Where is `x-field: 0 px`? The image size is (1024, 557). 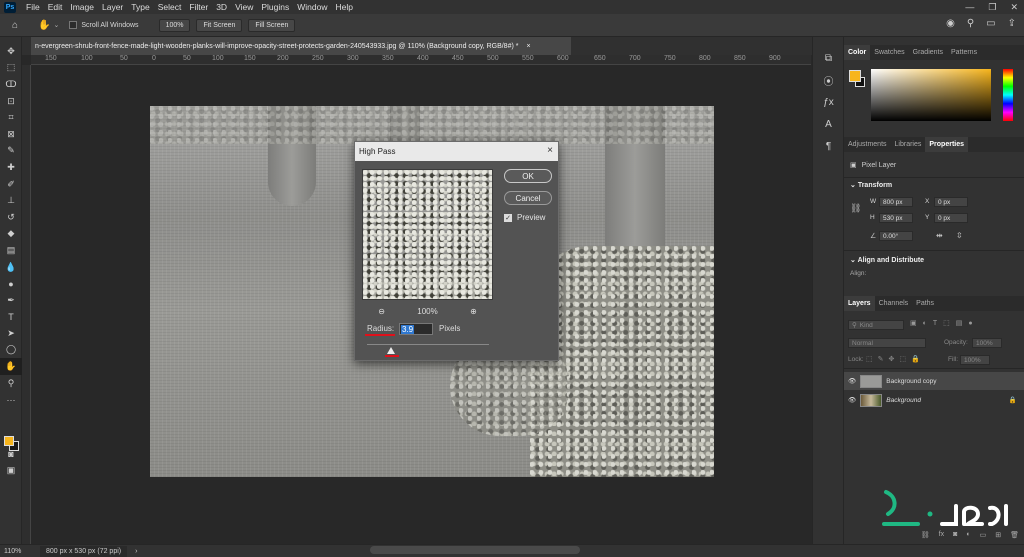
x-field: 0 px is located at coordinates (951, 202).